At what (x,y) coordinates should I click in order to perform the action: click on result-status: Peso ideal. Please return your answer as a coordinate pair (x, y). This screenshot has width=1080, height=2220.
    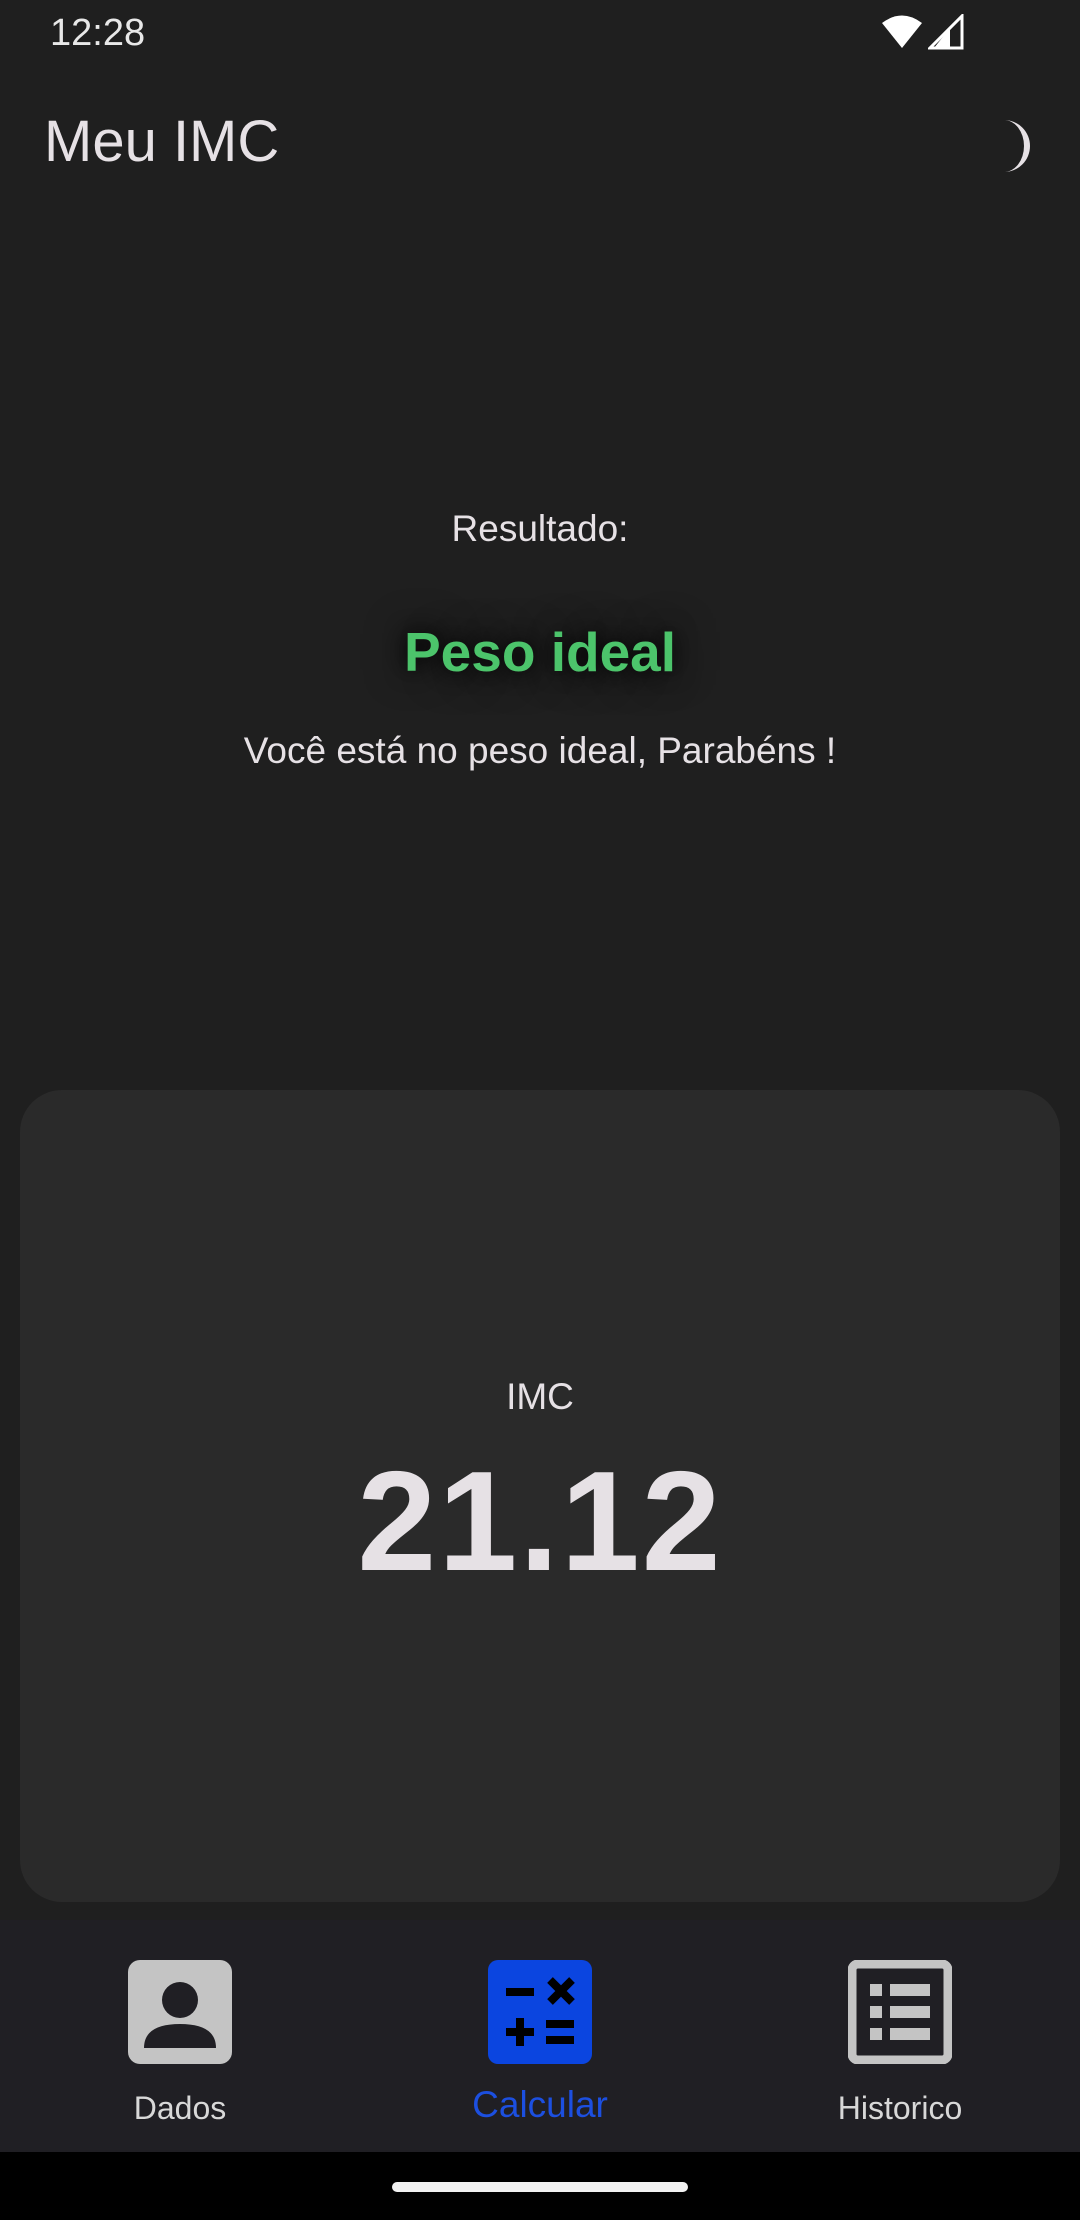
    Looking at the image, I should click on (540, 652).